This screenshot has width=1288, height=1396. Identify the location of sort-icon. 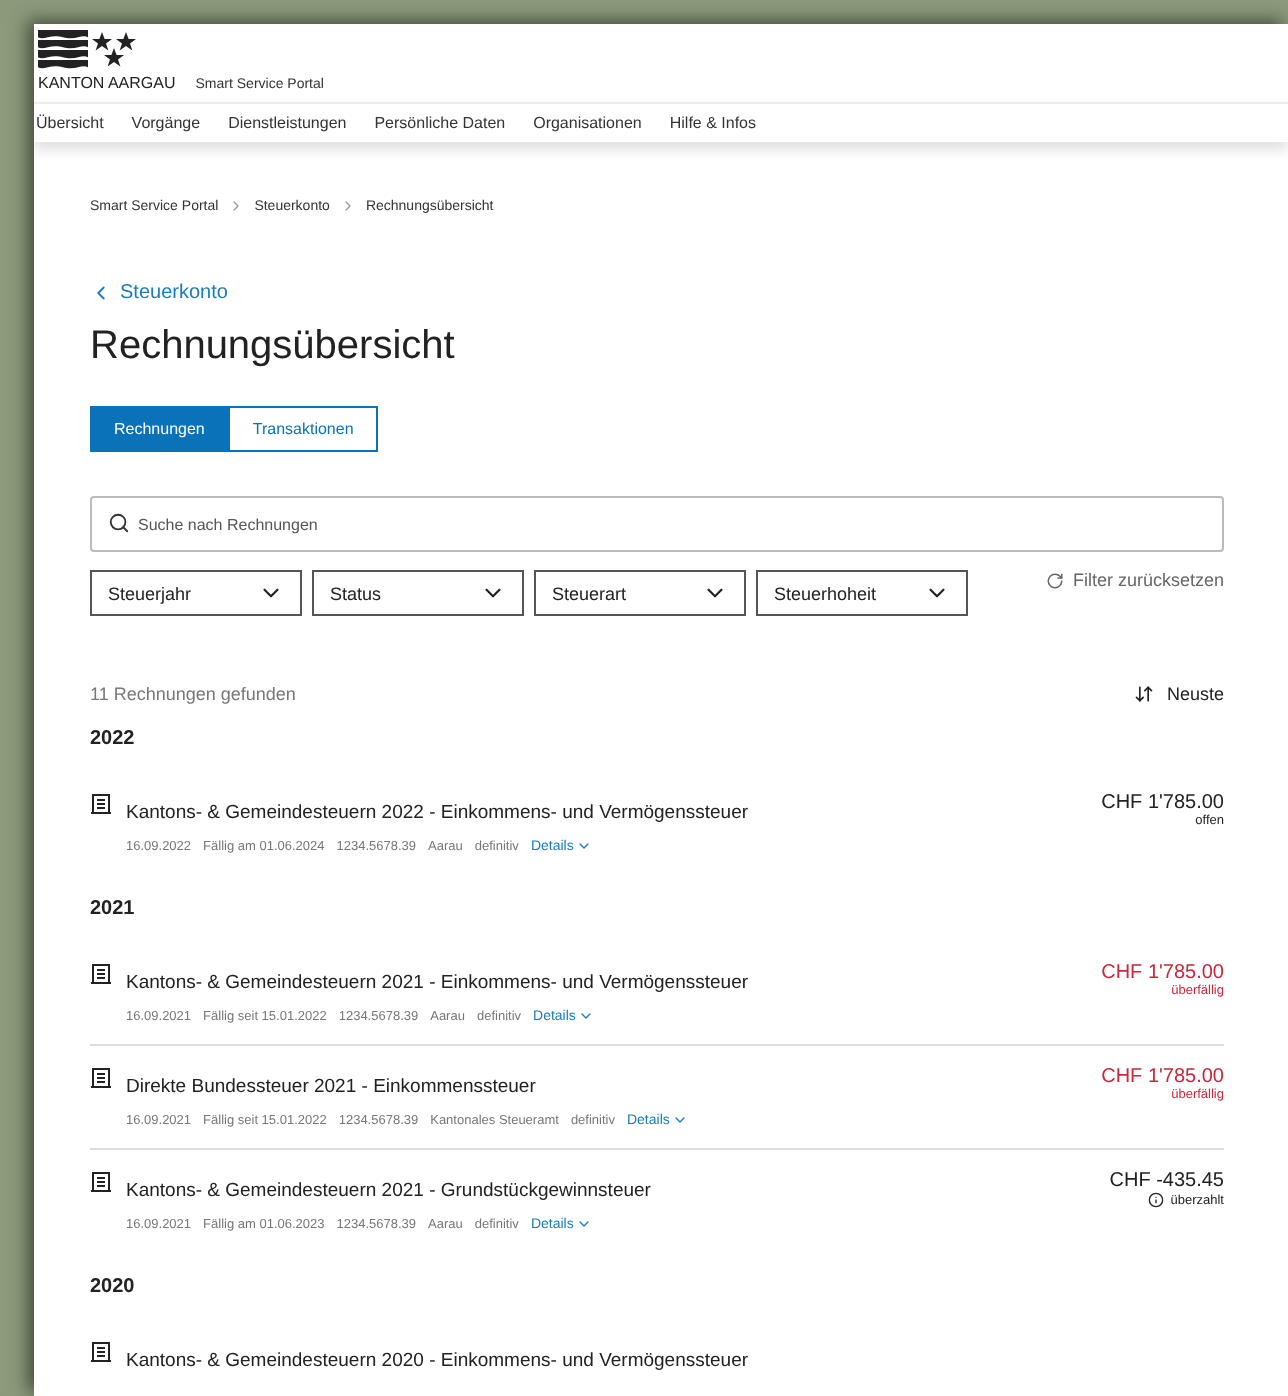
(1144, 694).